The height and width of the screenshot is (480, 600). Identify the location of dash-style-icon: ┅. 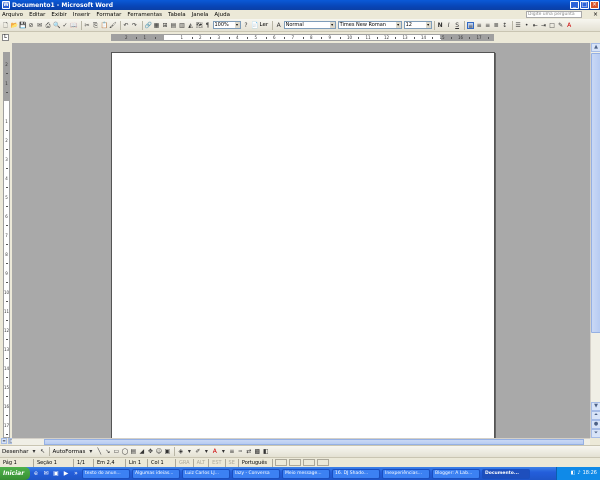
(240, 451).